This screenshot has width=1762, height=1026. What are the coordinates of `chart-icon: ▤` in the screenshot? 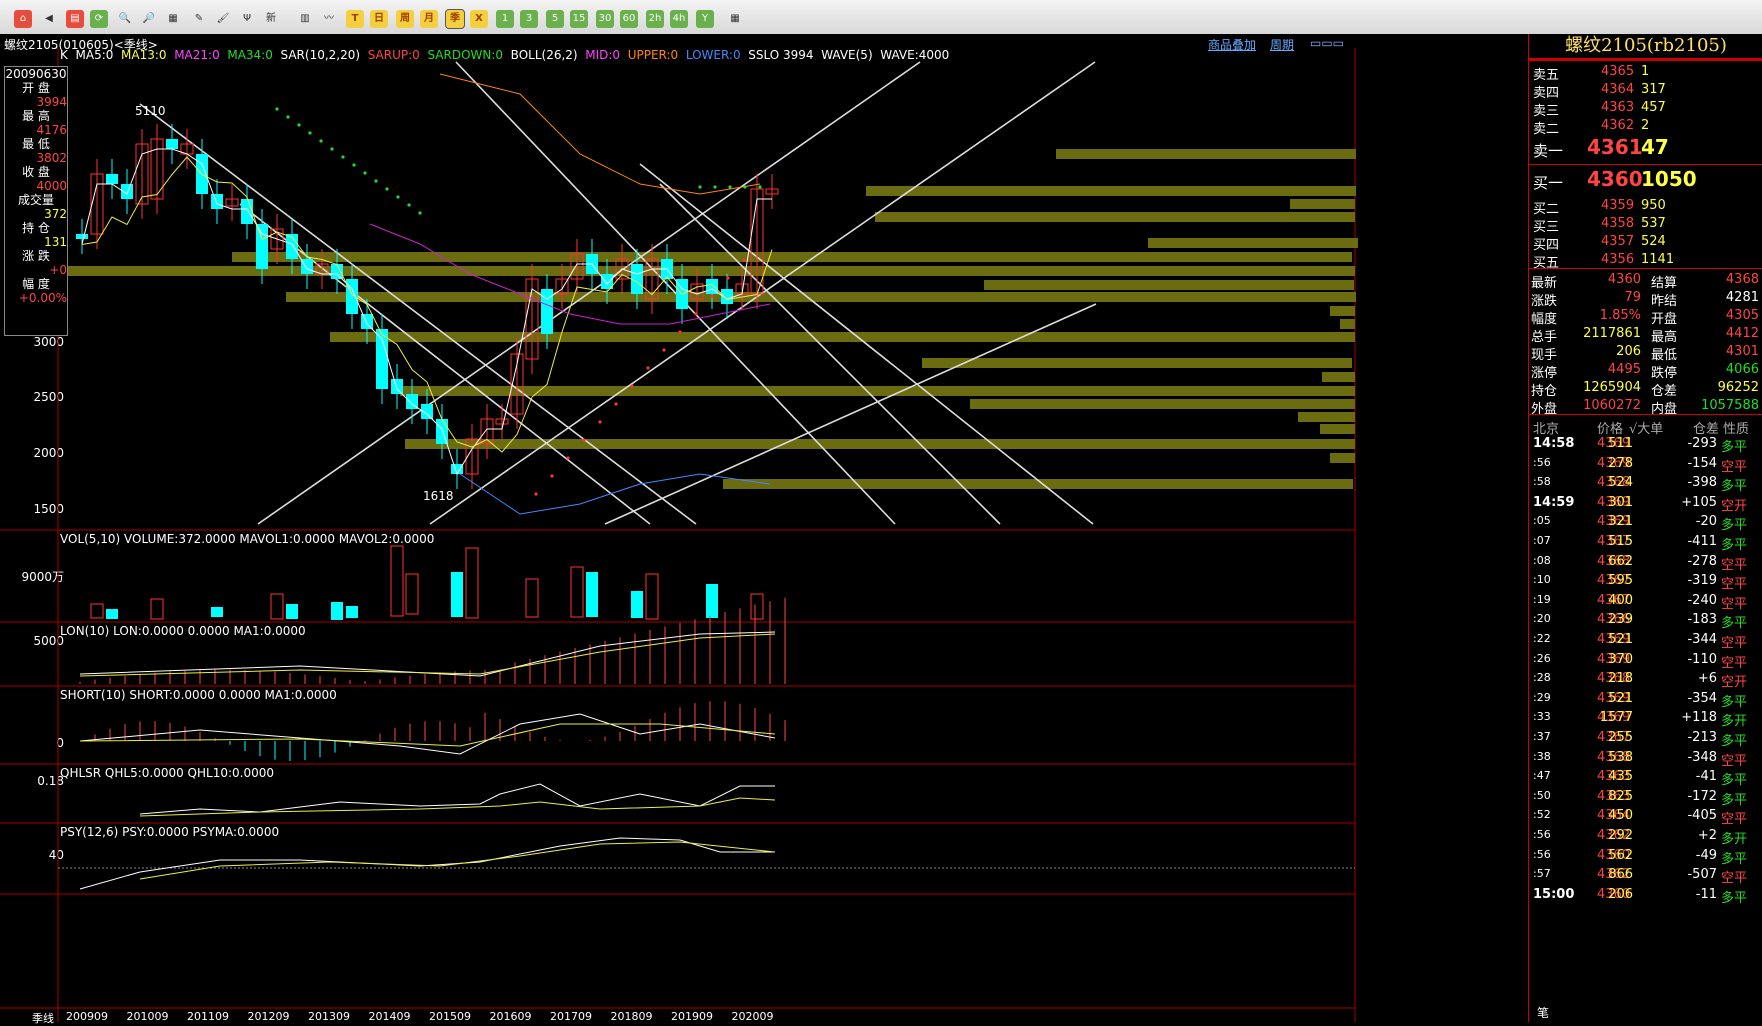 It's located at (75, 19).